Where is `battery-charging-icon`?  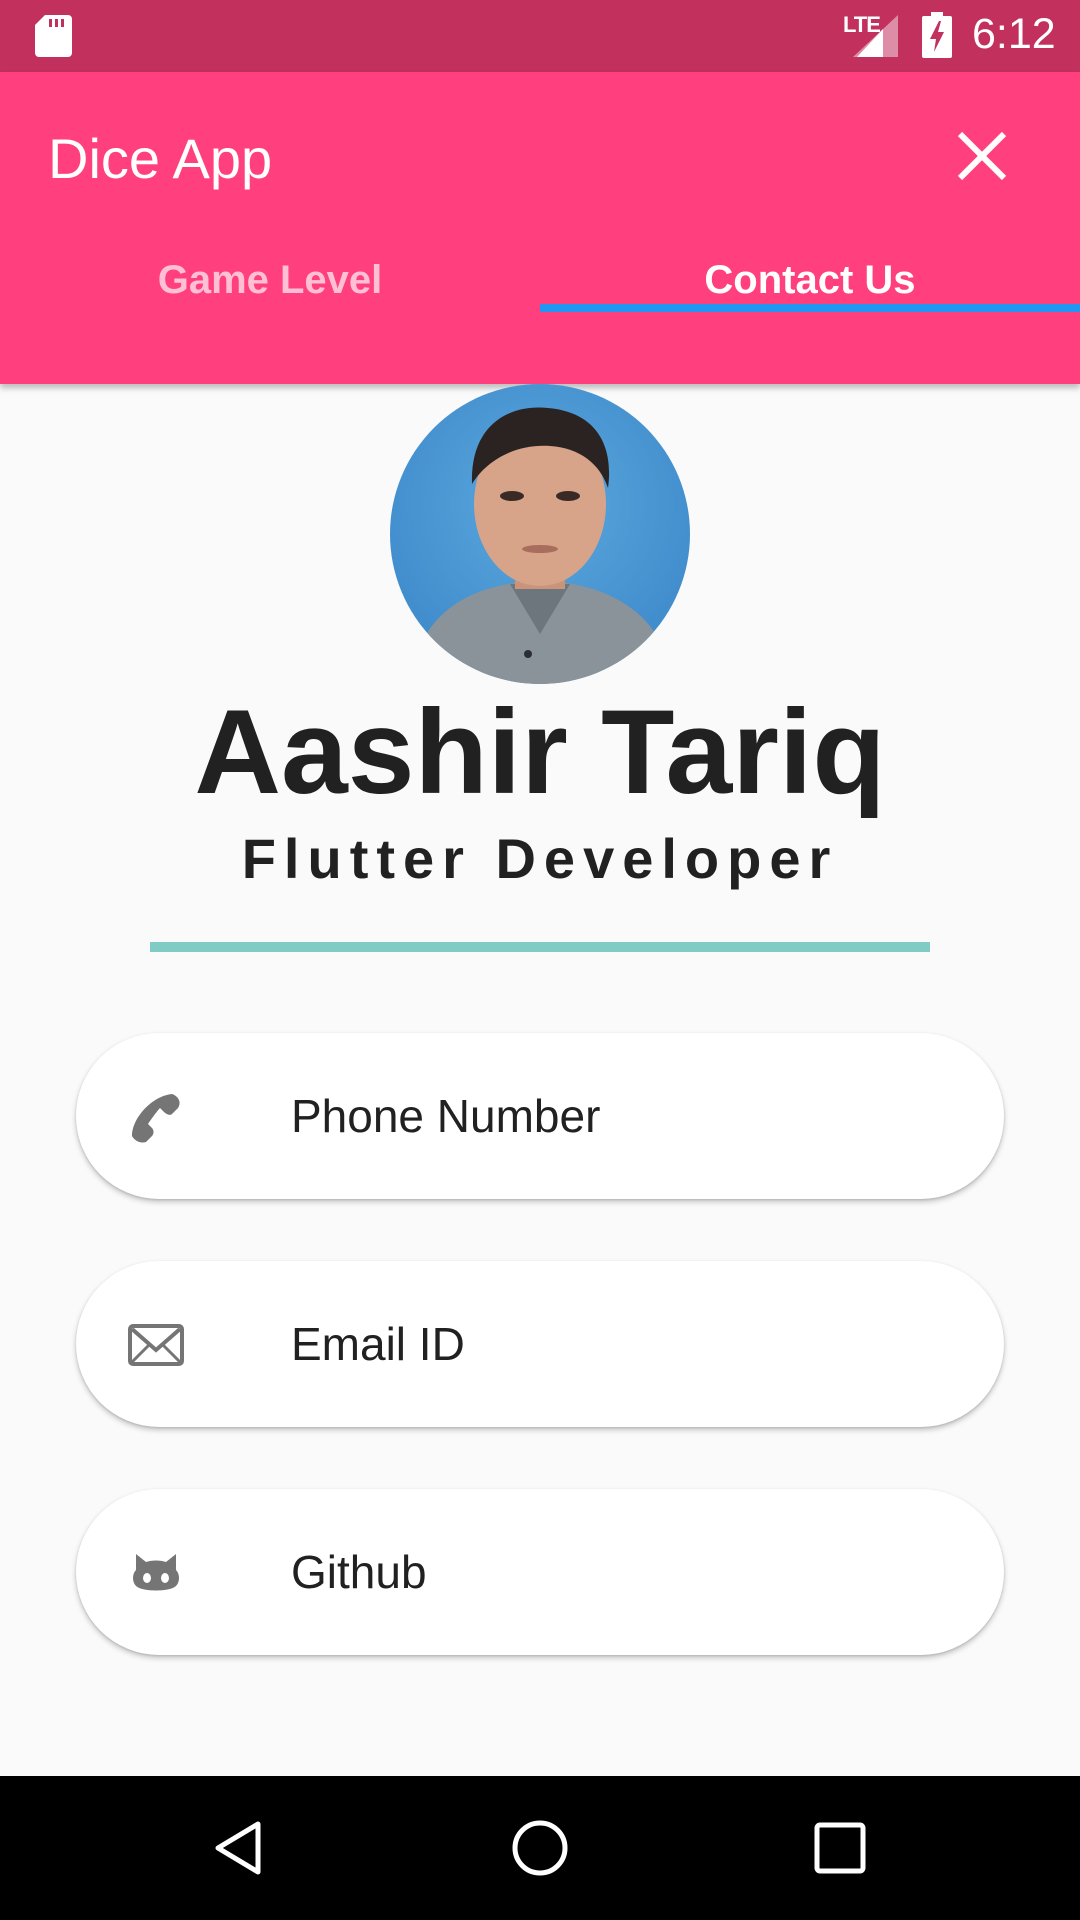
battery-charging-icon is located at coordinates (937, 35).